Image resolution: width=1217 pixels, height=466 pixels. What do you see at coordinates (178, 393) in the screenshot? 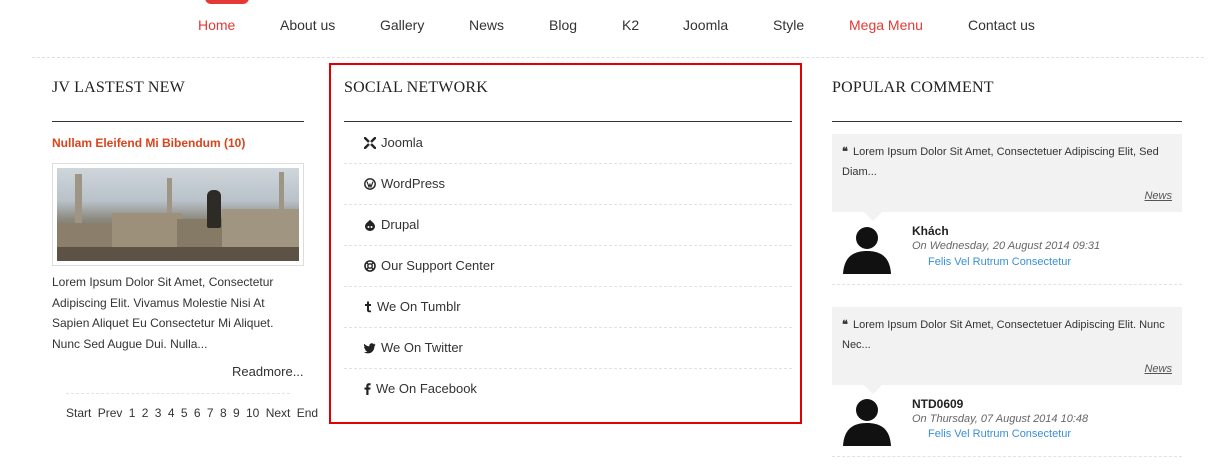
I see `pager-divider` at bounding box center [178, 393].